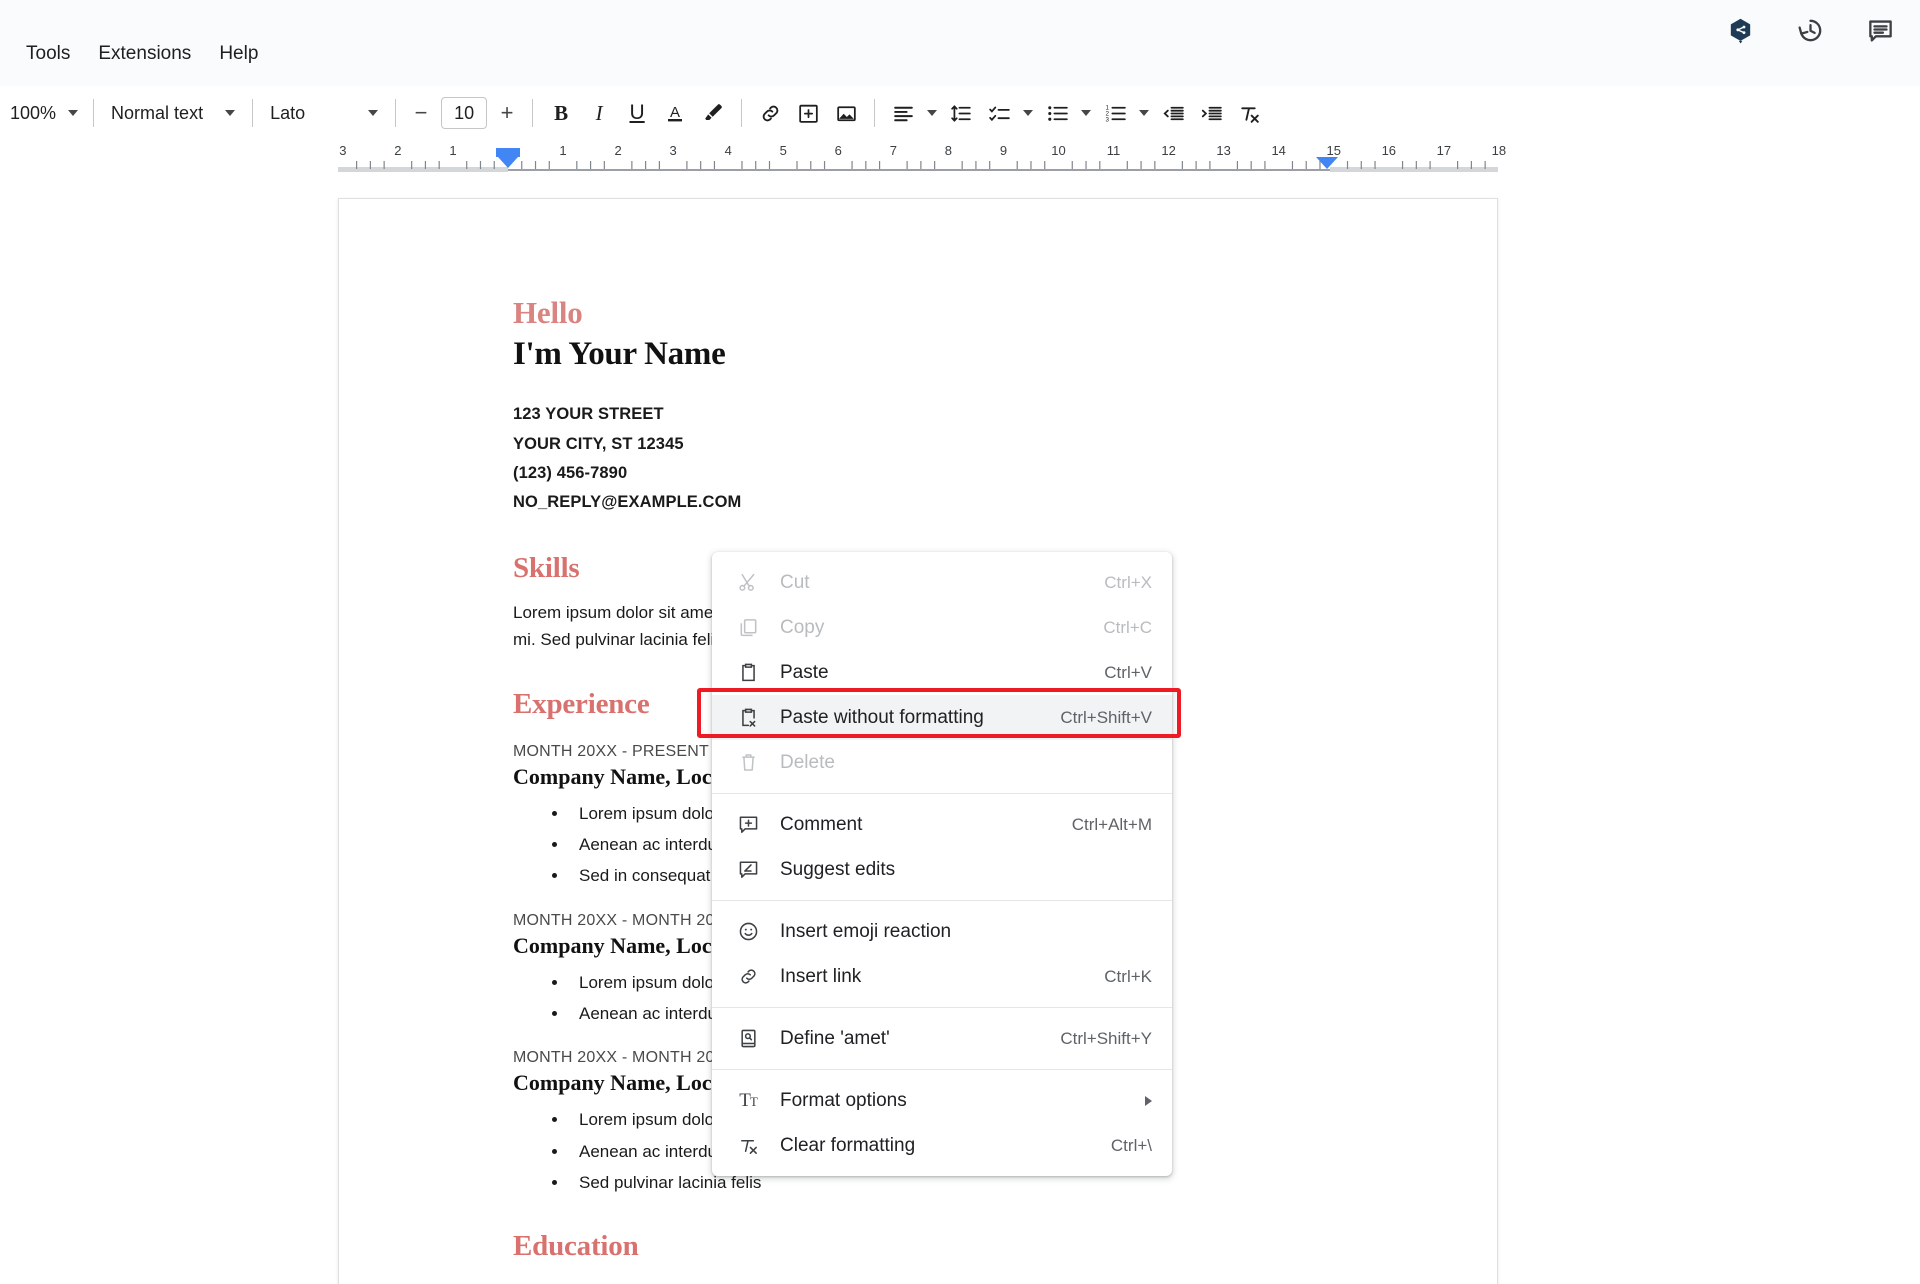  I want to click on svg-text: 6, so click(838, 150).